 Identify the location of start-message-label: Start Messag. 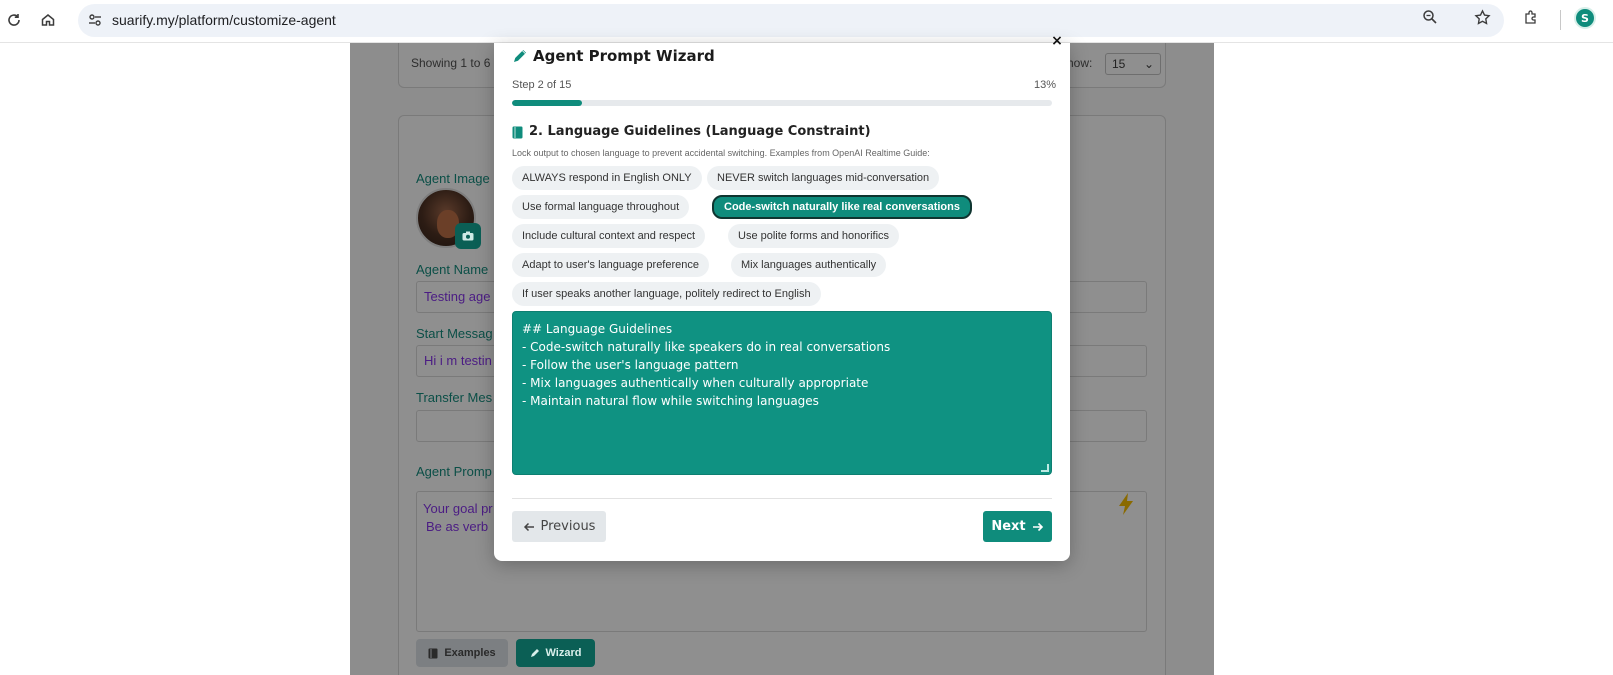
(454, 333).